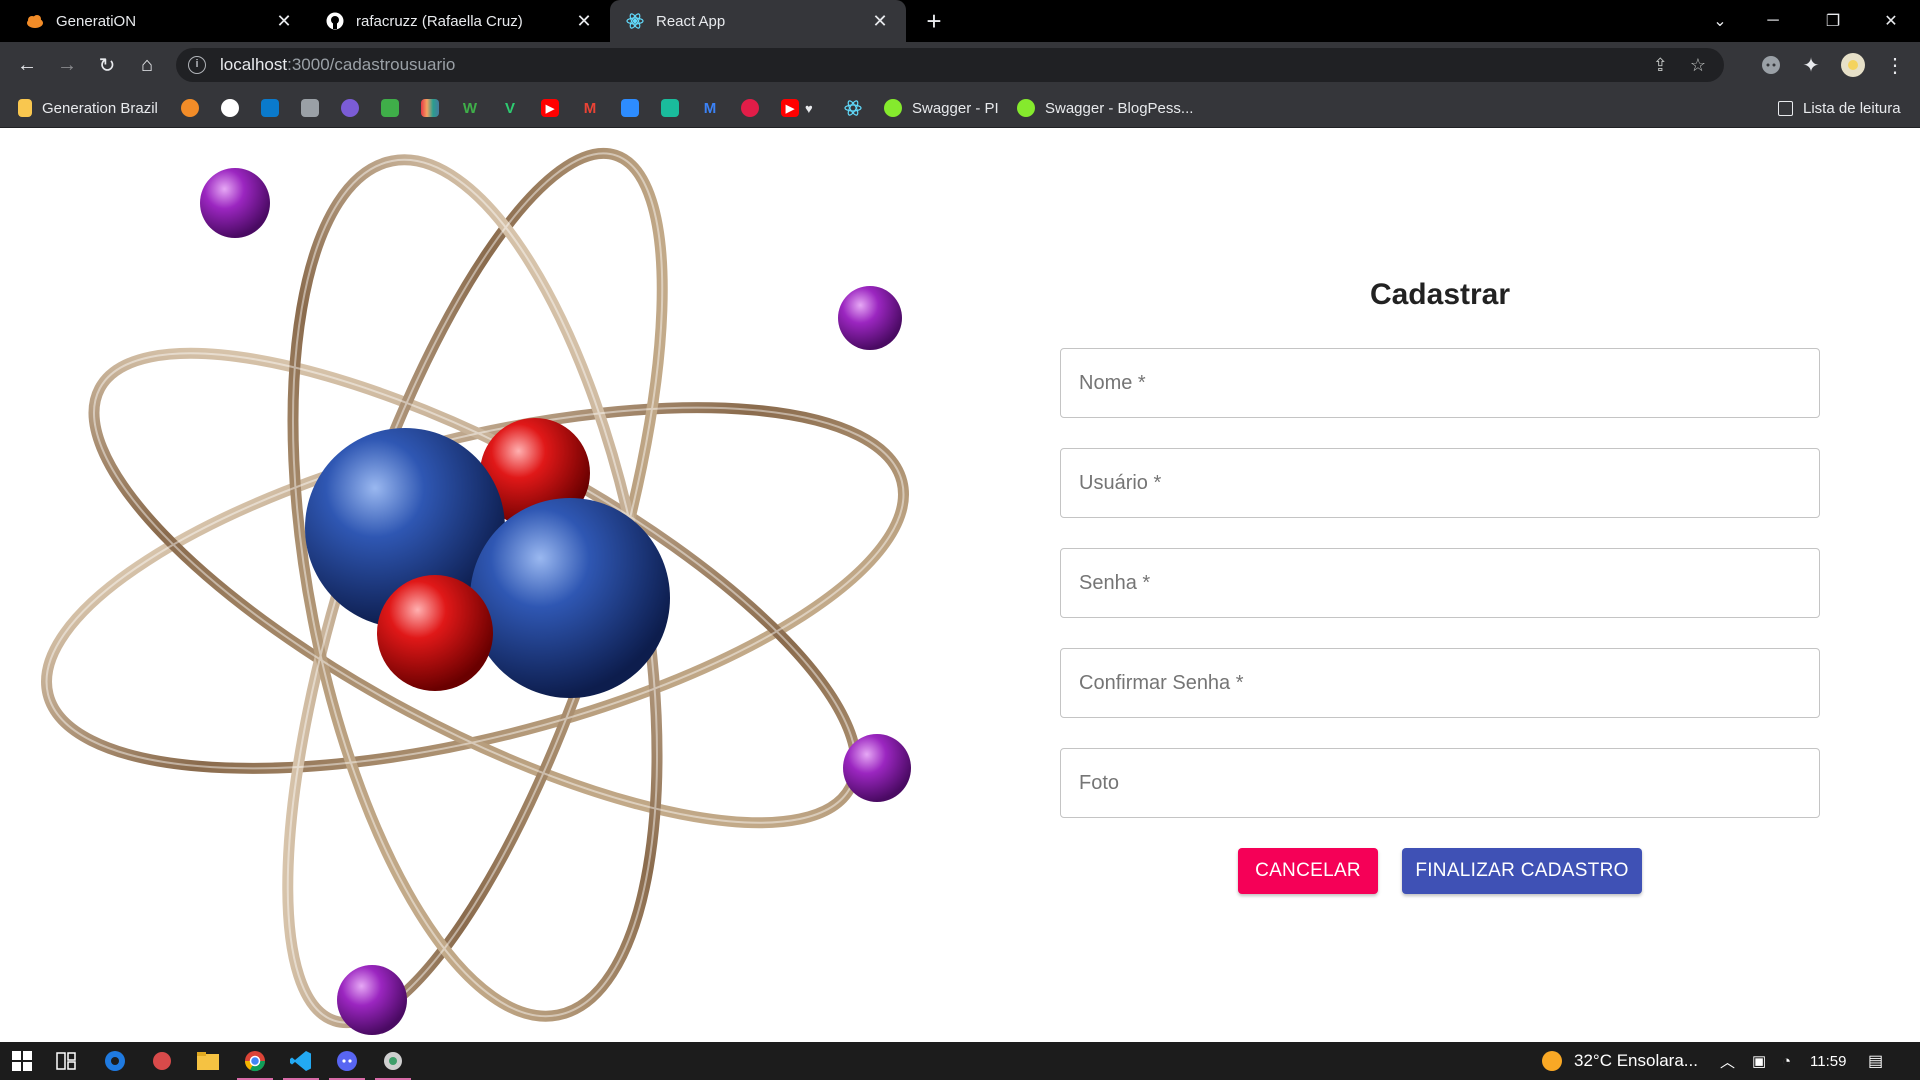 This screenshot has width=1920, height=1080. What do you see at coordinates (1839, 108) in the screenshot?
I see `reading-list-button: Lista de leitura` at bounding box center [1839, 108].